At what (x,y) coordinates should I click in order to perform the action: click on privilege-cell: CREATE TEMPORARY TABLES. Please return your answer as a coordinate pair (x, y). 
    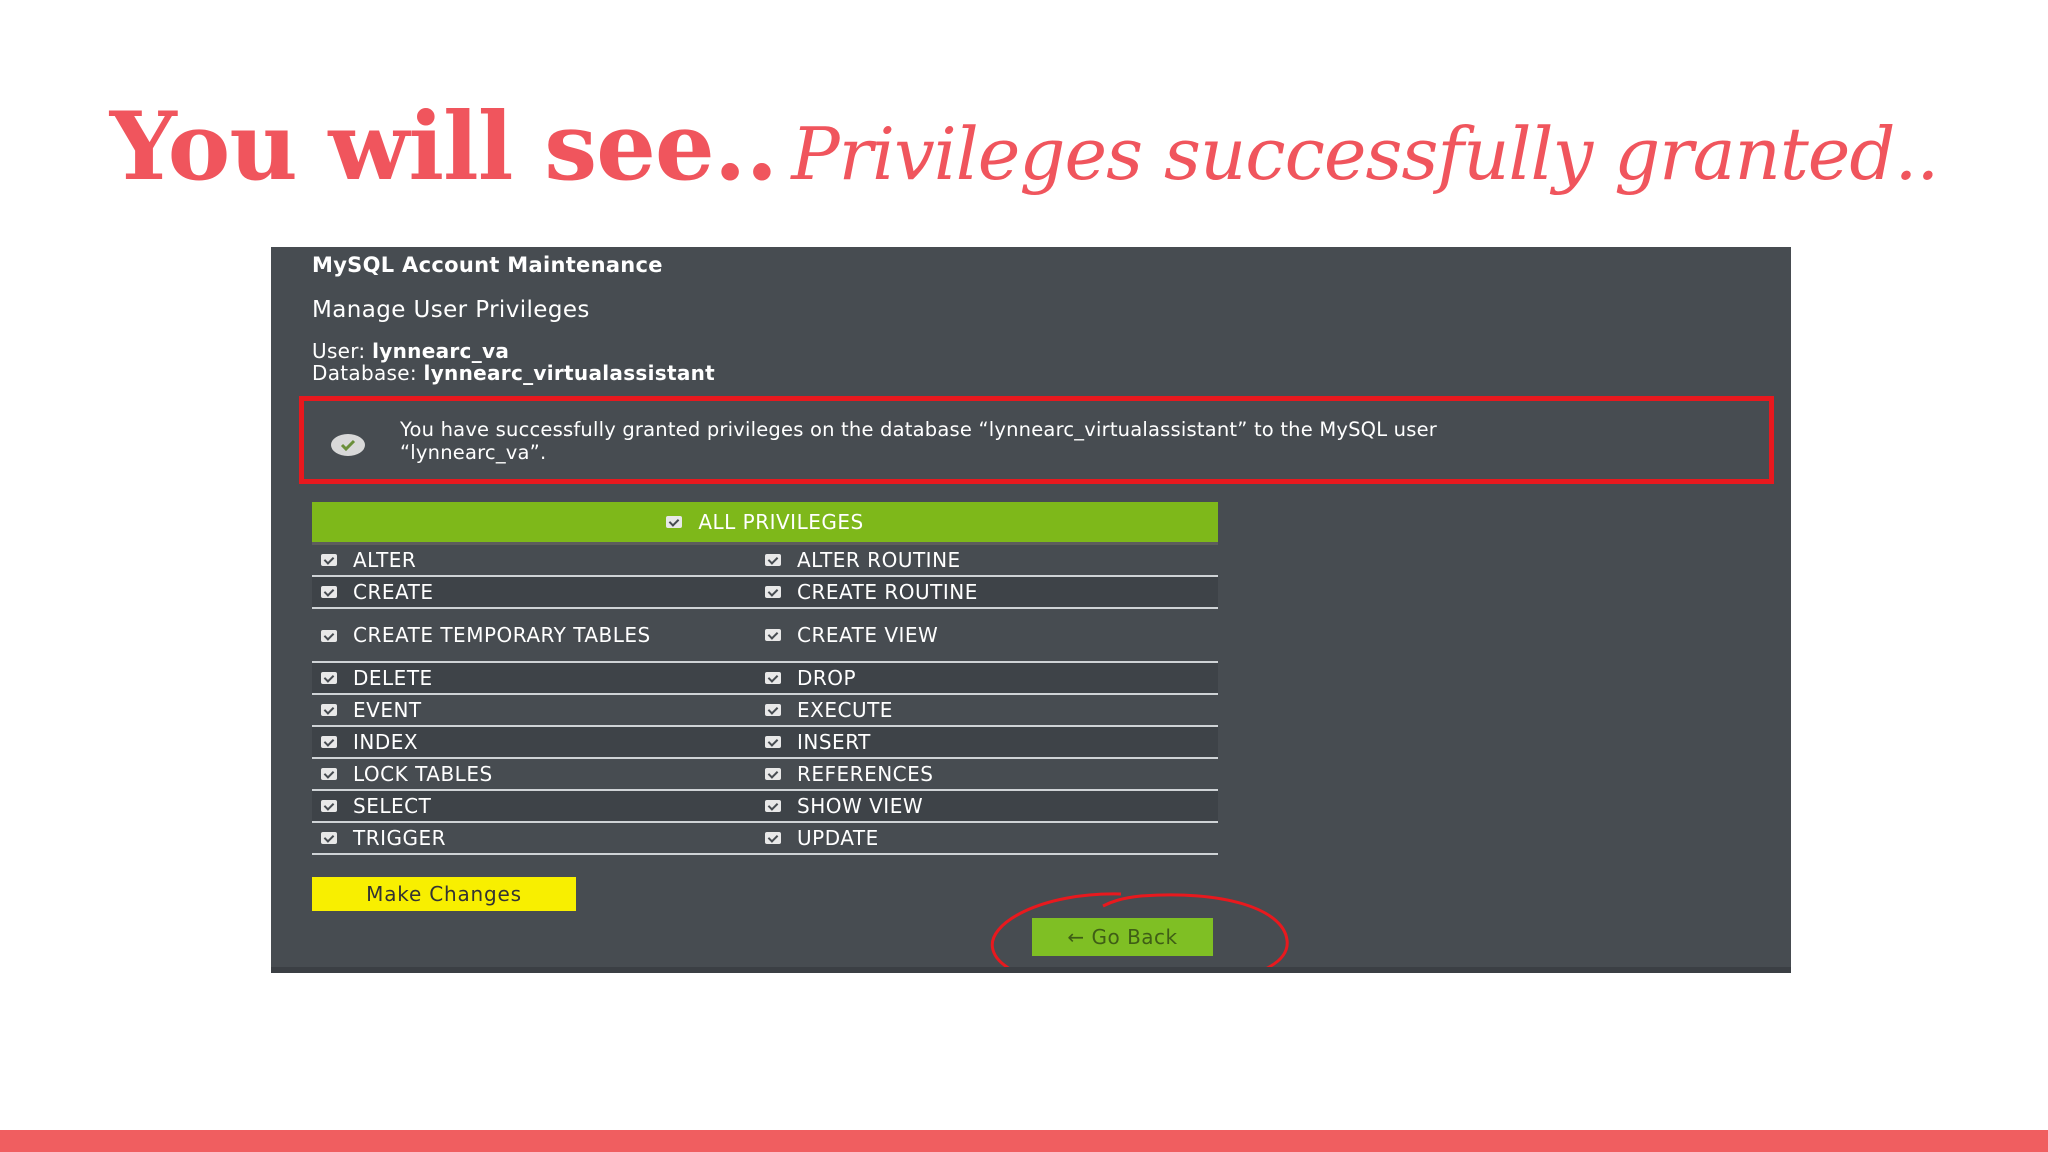
    Looking at the image, I should click on (538, 635).